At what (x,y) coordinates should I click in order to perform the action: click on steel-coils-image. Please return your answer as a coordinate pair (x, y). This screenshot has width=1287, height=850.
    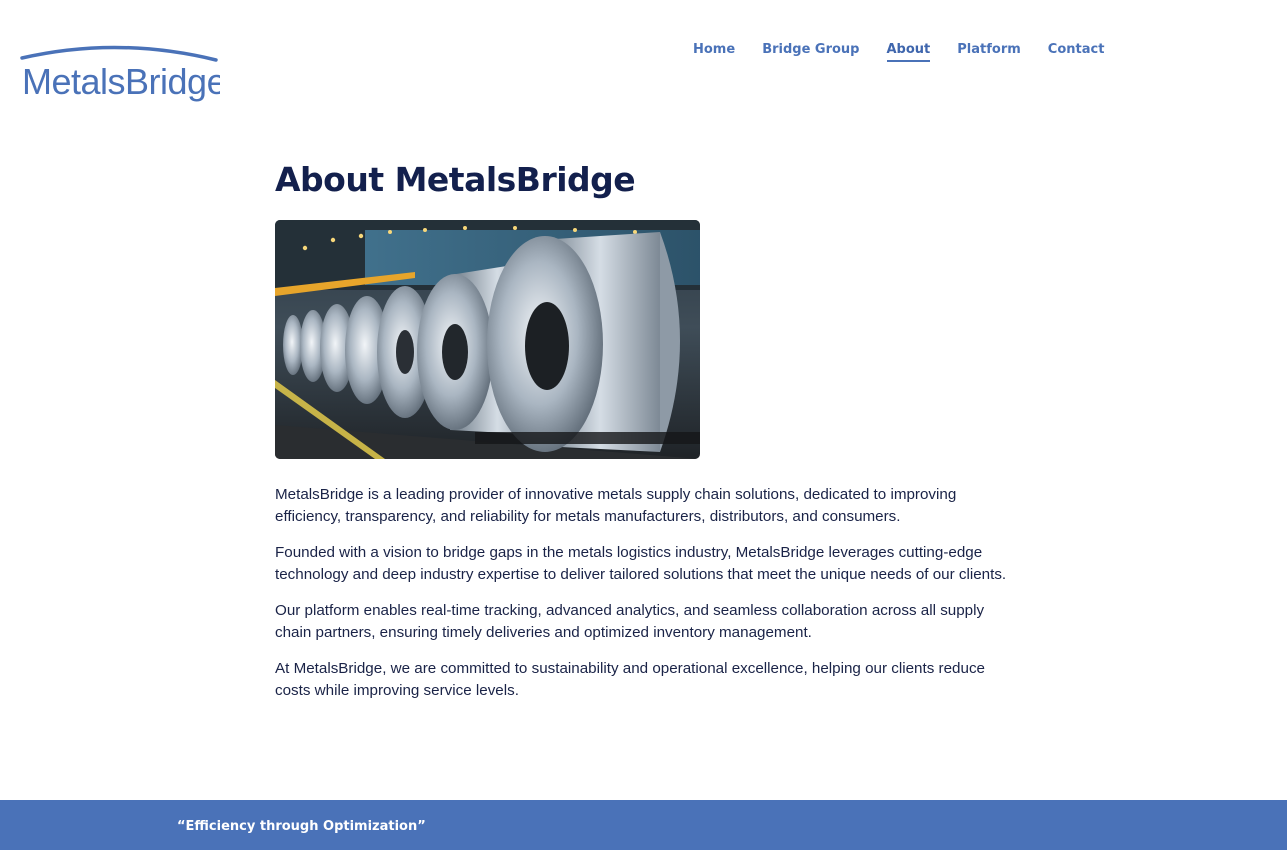
    Looking at the image, I should click on (487, 339).